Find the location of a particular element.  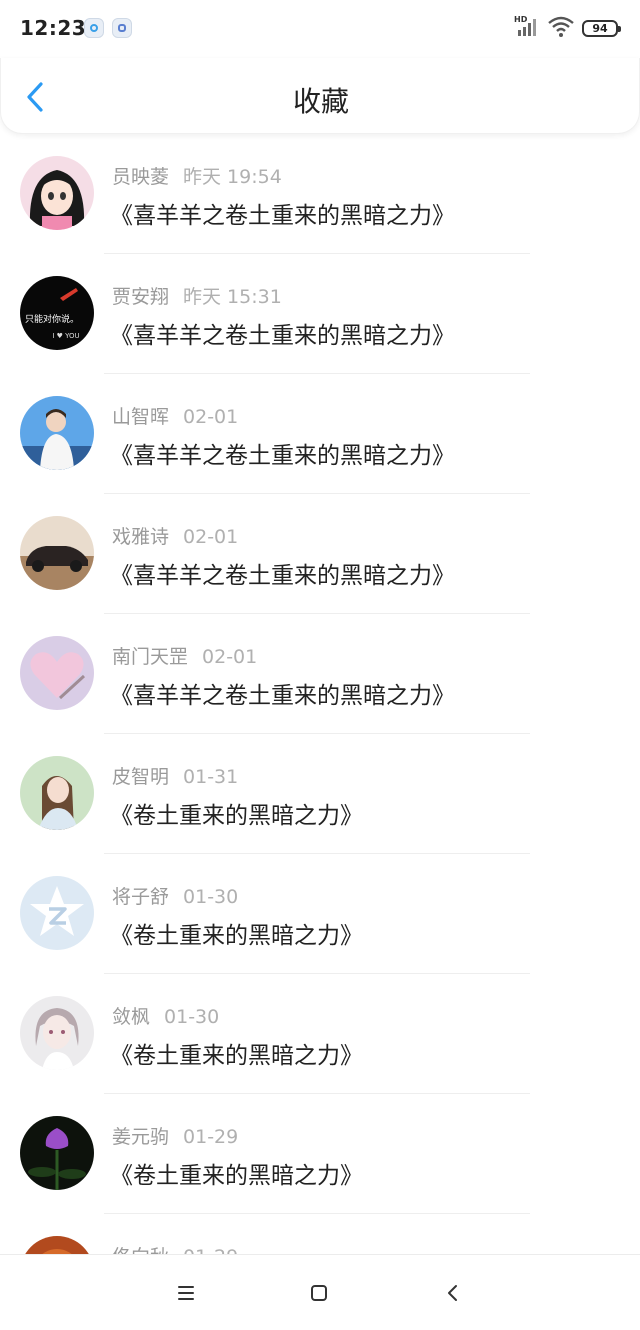

user-name: 佟向秋 is located at coordinates (140, 1250).